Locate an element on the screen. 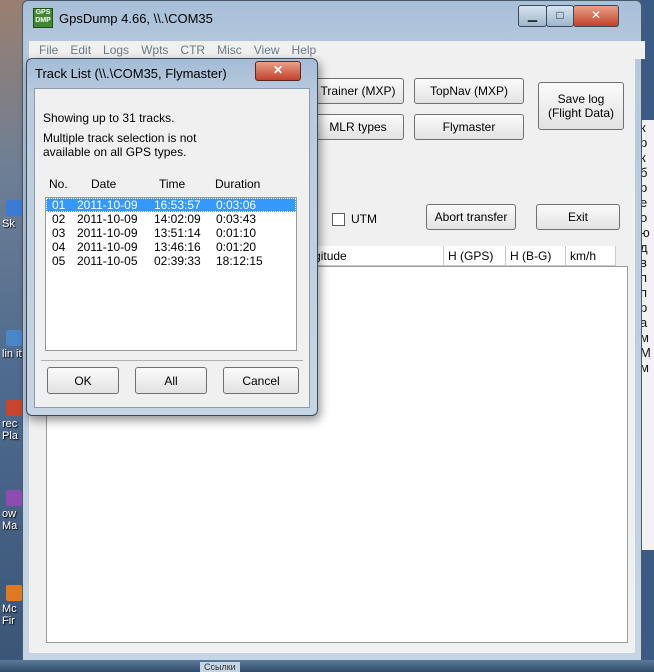  column-h-bg: H (B-G) is located at coordinates (536, 256).